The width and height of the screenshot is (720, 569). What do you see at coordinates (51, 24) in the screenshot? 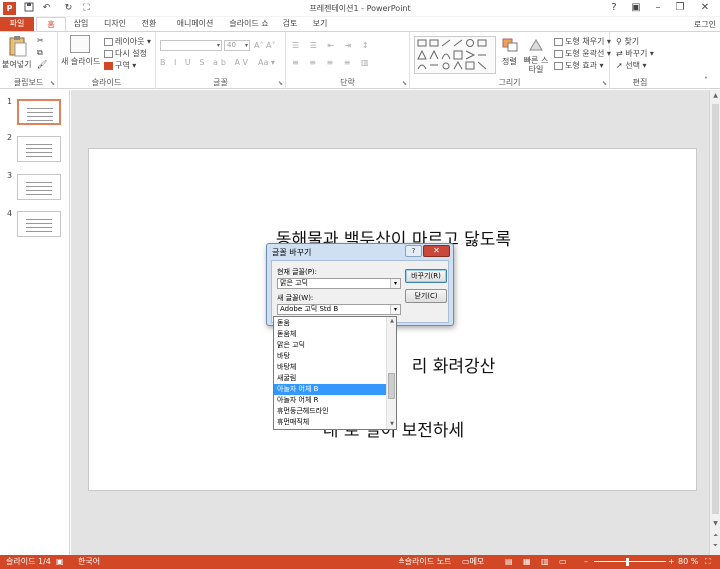
I see `tab-home: 홈` at bounding box center [51, 24].